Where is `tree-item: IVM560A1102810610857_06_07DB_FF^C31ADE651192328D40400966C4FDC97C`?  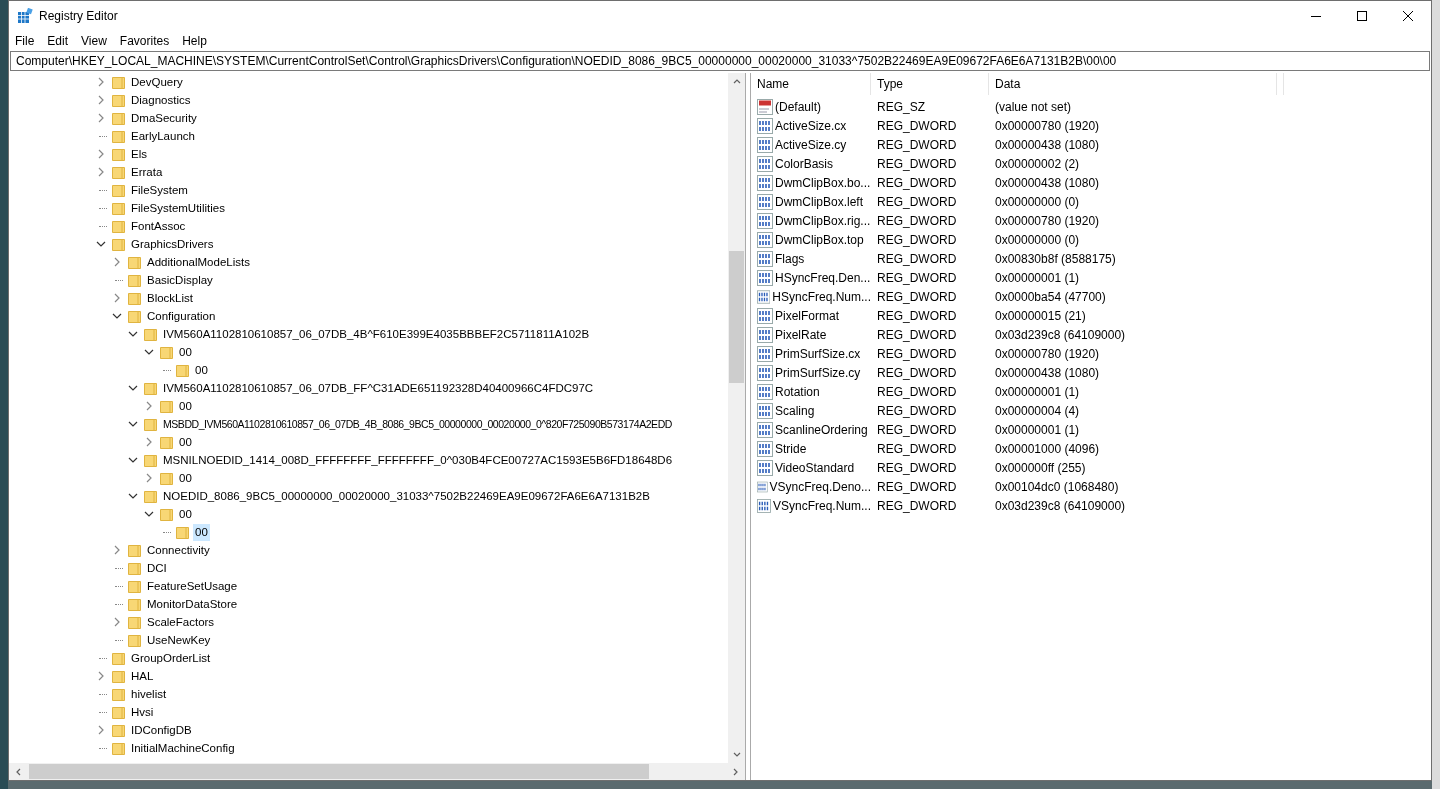 tree-item: IVM560A1102810610857_06_07DB_FF^C31ADE651192328D40400966C4FDC97C is located at coordinates (378, 388).